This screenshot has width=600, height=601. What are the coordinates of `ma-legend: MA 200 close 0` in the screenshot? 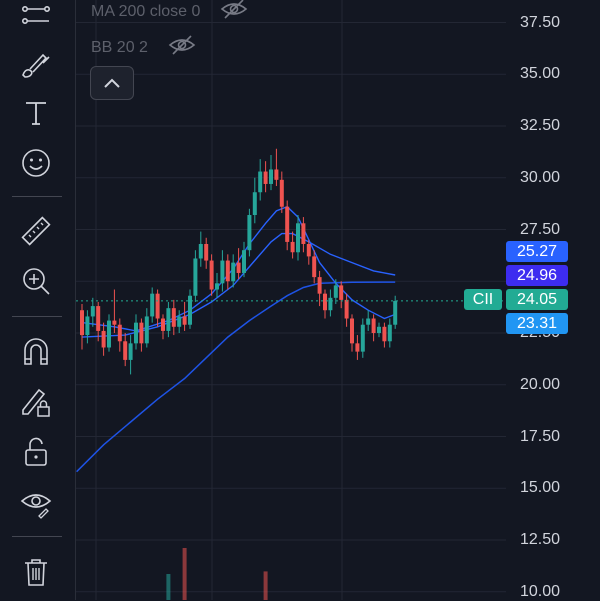 It's located at (169, 12).